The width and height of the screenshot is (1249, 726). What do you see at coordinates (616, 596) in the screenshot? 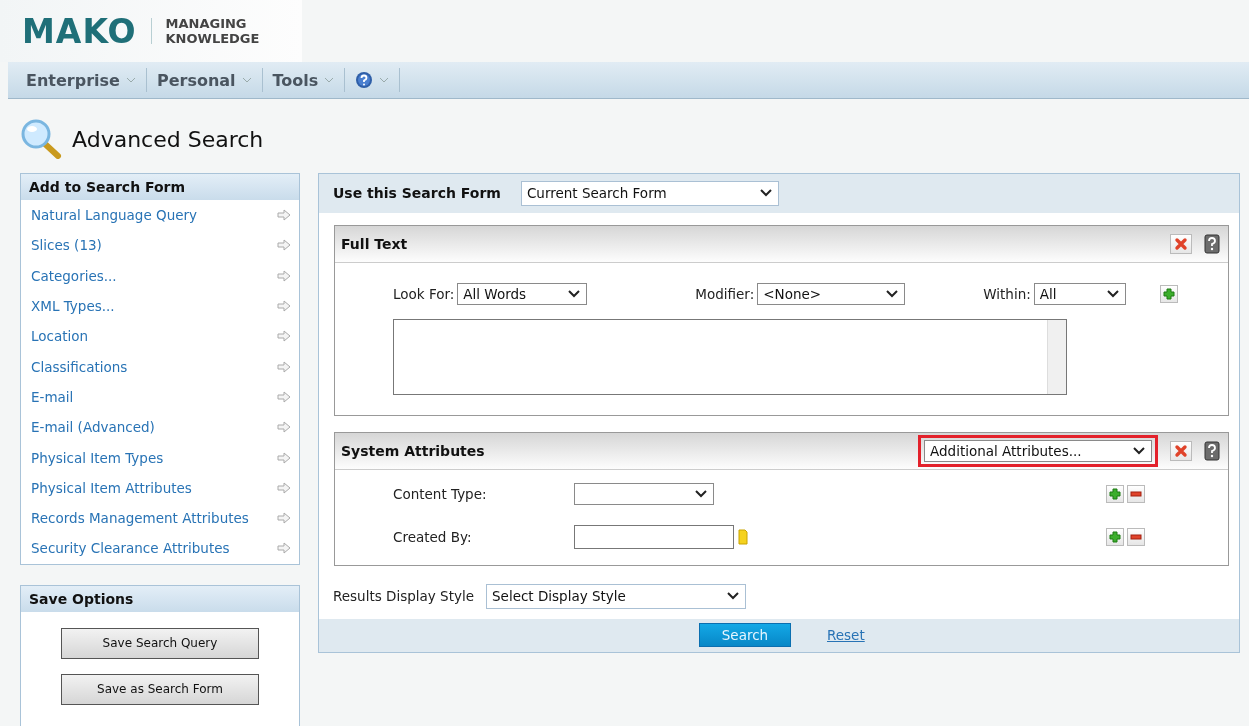
I see `dropdown: Select Display Style` at bounding box center [616, 596].